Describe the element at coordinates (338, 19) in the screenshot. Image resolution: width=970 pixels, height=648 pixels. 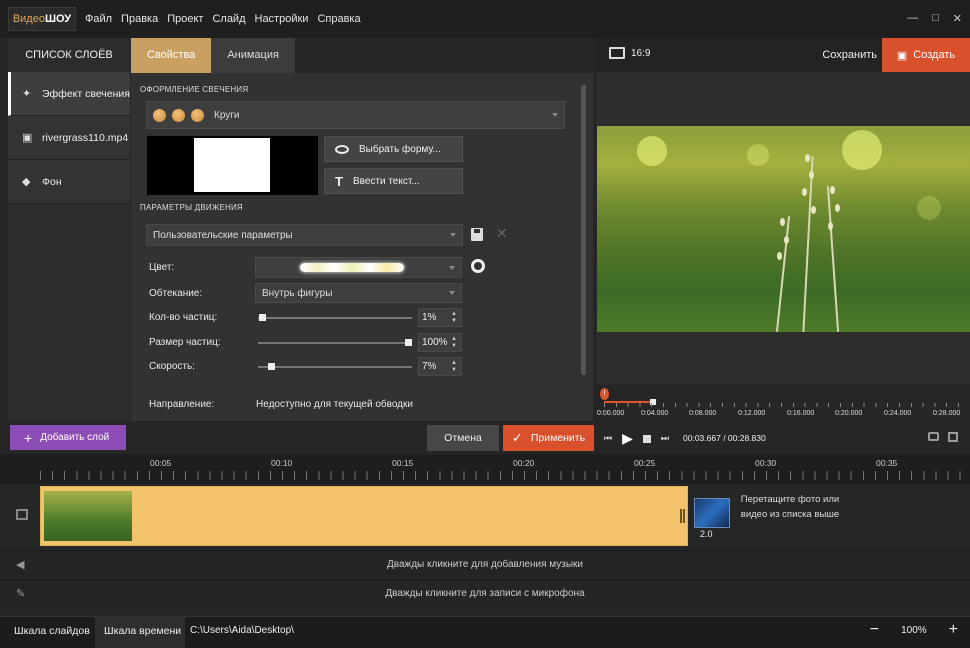
I see `menu-help: Справка` at that location.